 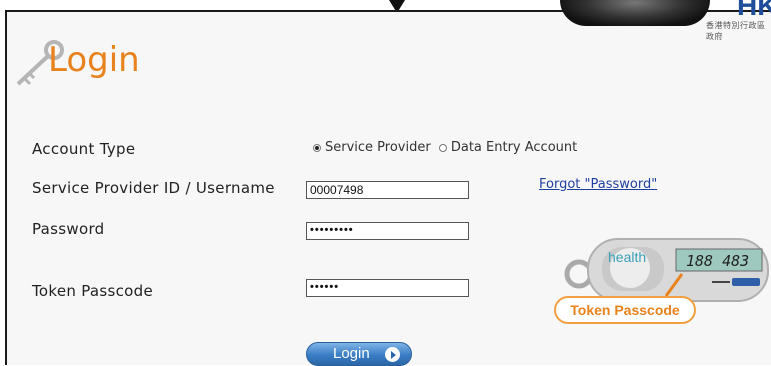 I want to click on login-button: Login, so click(x=359, y=354).